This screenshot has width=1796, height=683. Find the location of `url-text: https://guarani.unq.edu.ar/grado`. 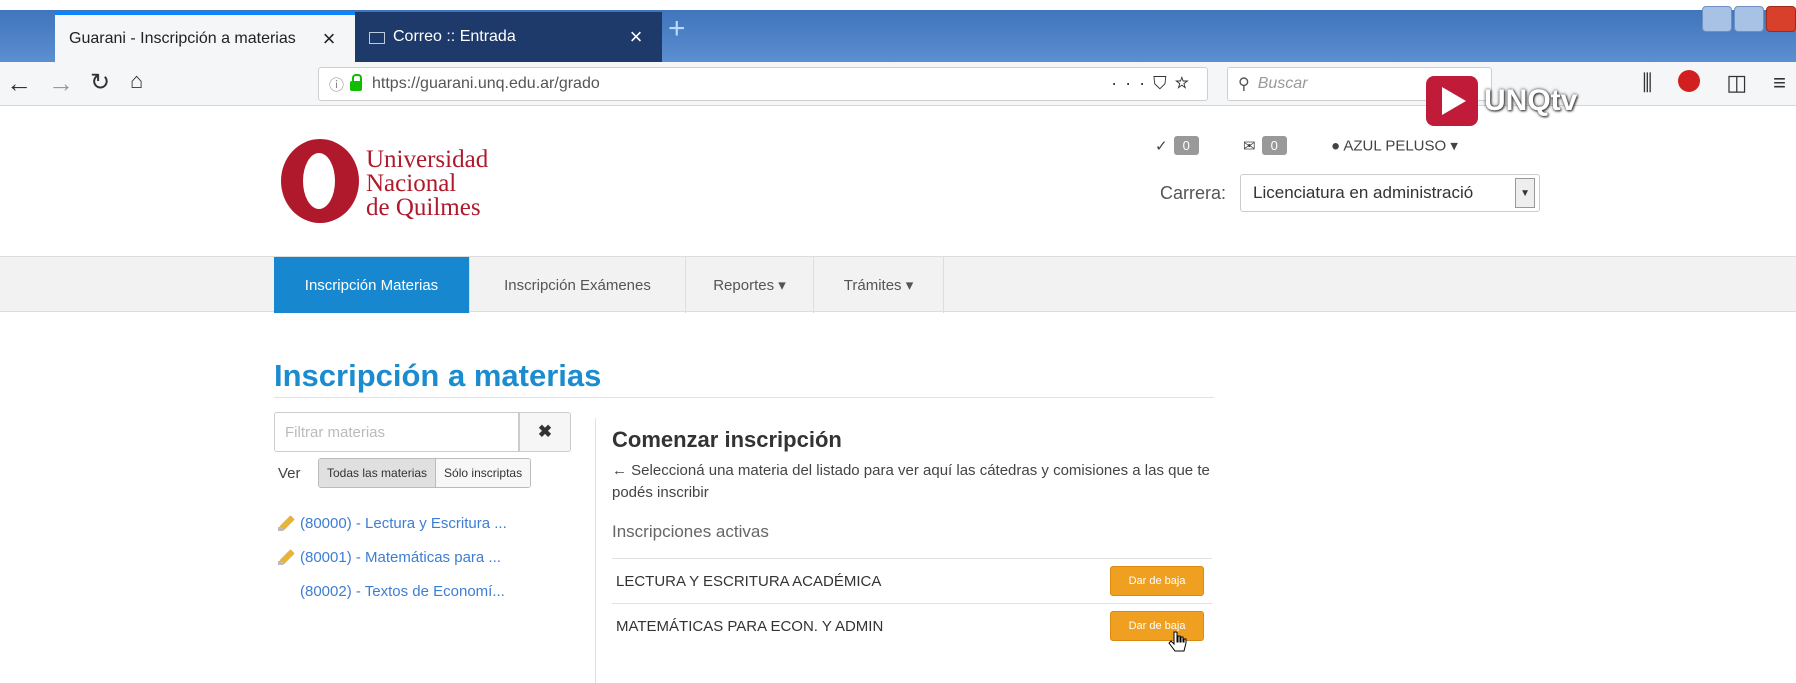

url-text: https://guarani.unq.edu.ar/grado is located at coordinates (486, 83).